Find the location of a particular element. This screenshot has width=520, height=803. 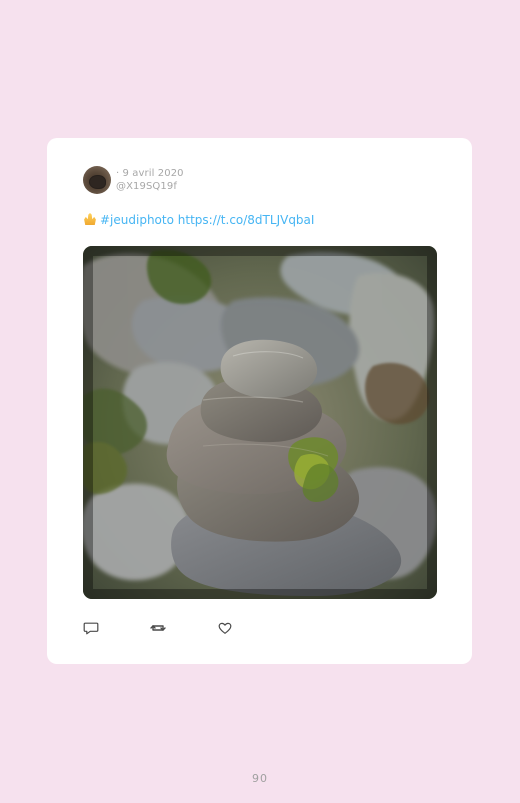

retweet-icon is located at coordinates (158, 629).